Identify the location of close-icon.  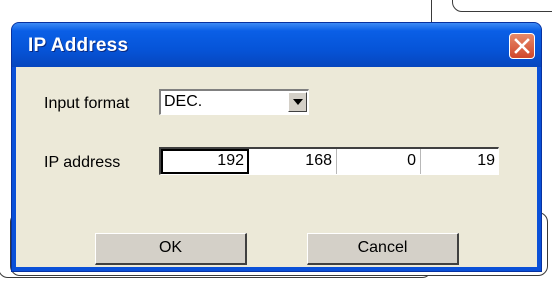
(522, 46).